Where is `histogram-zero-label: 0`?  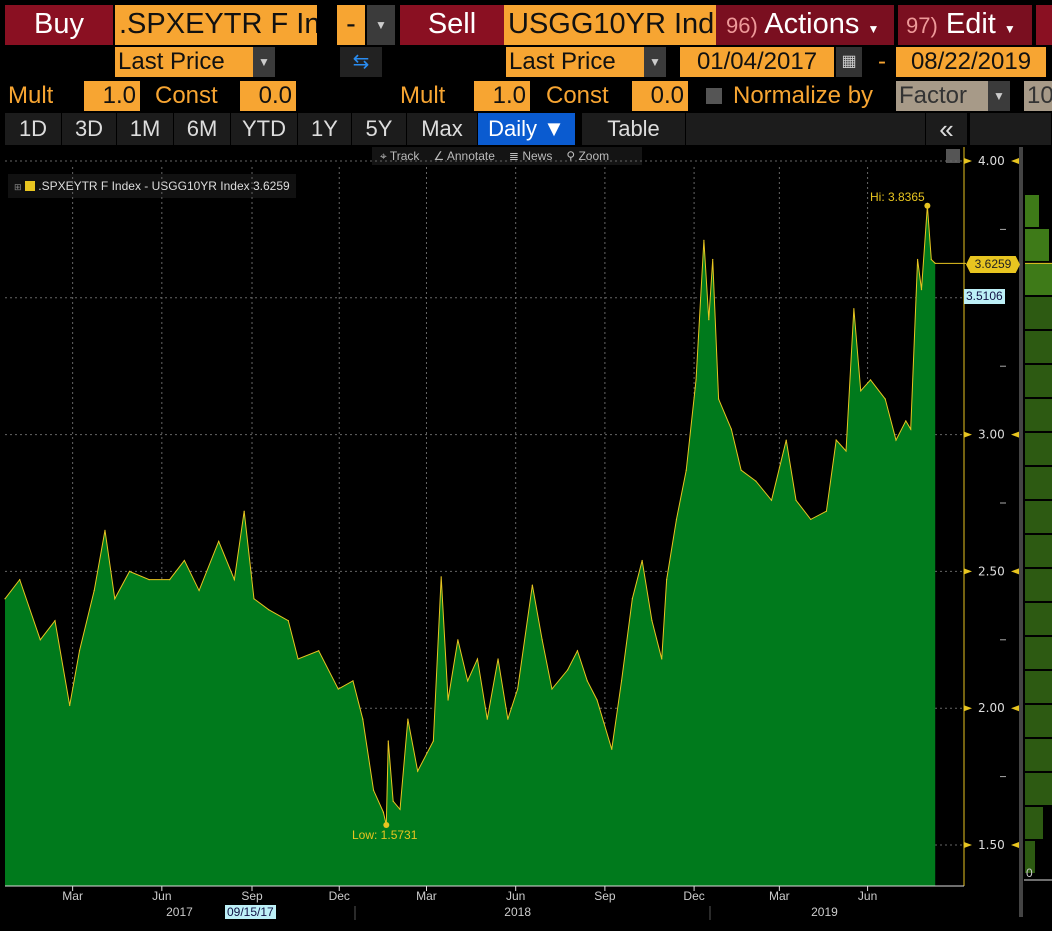
histogram-zero-label: 0 is located at coordinates (1029, 873).